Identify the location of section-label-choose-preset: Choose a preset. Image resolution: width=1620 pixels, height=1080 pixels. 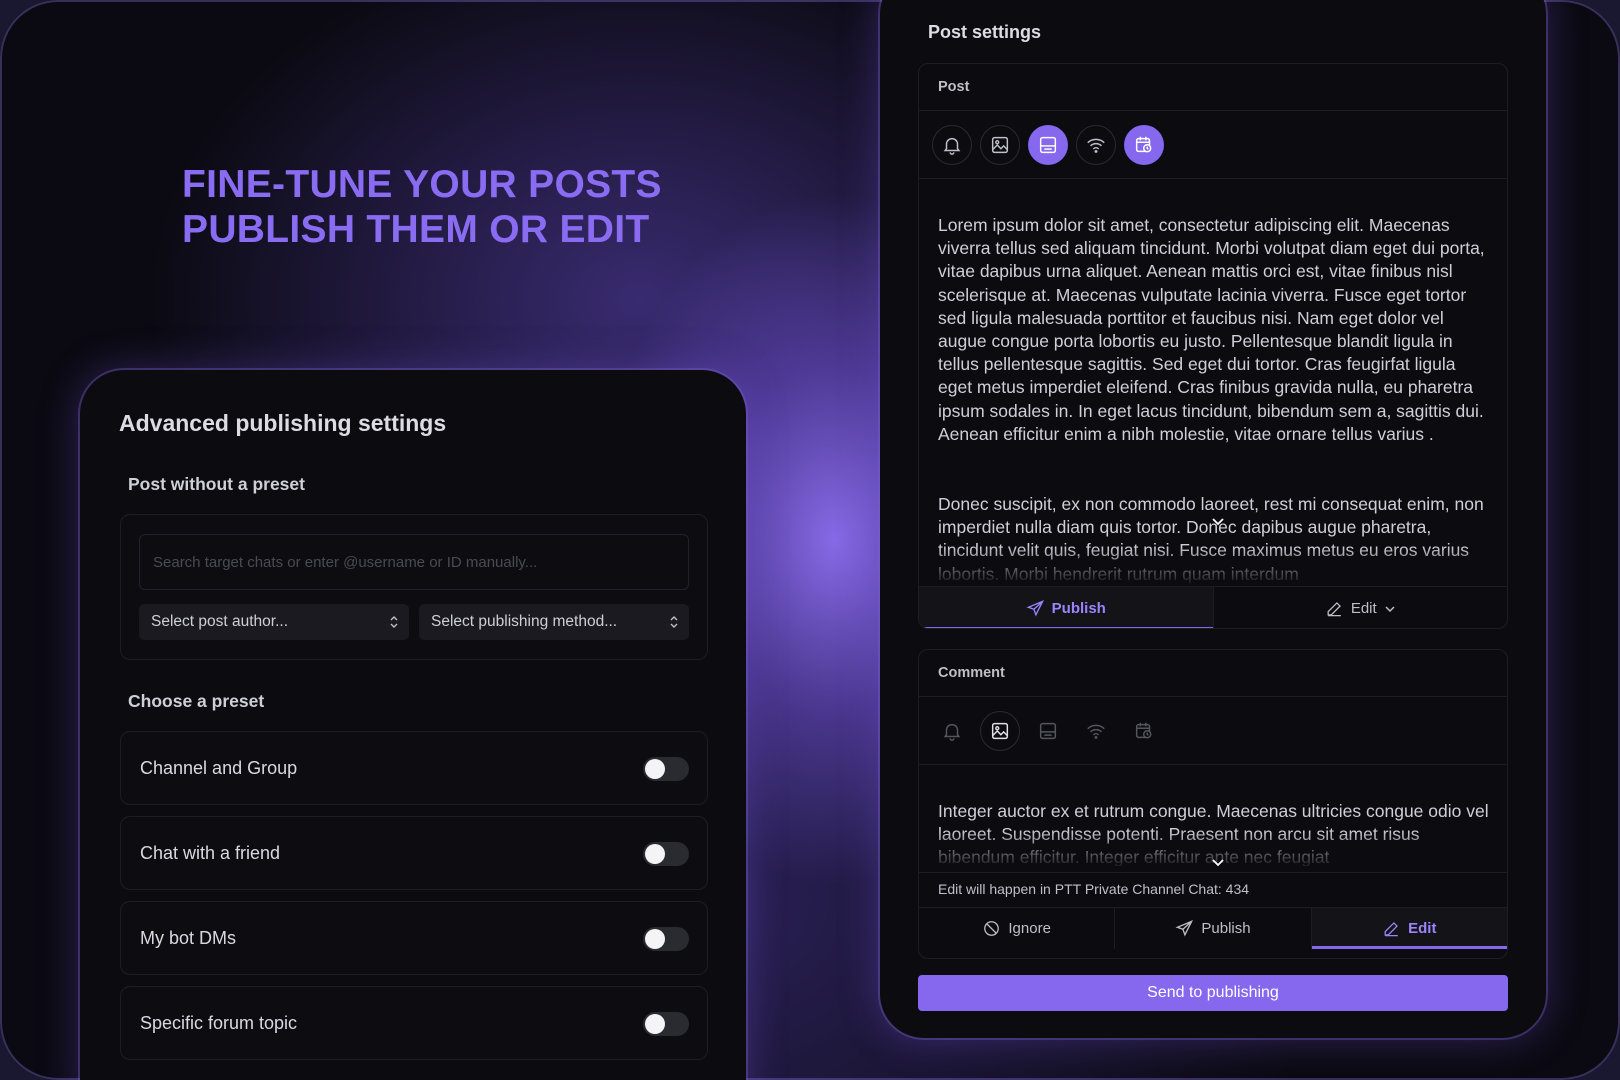
(196, 701).